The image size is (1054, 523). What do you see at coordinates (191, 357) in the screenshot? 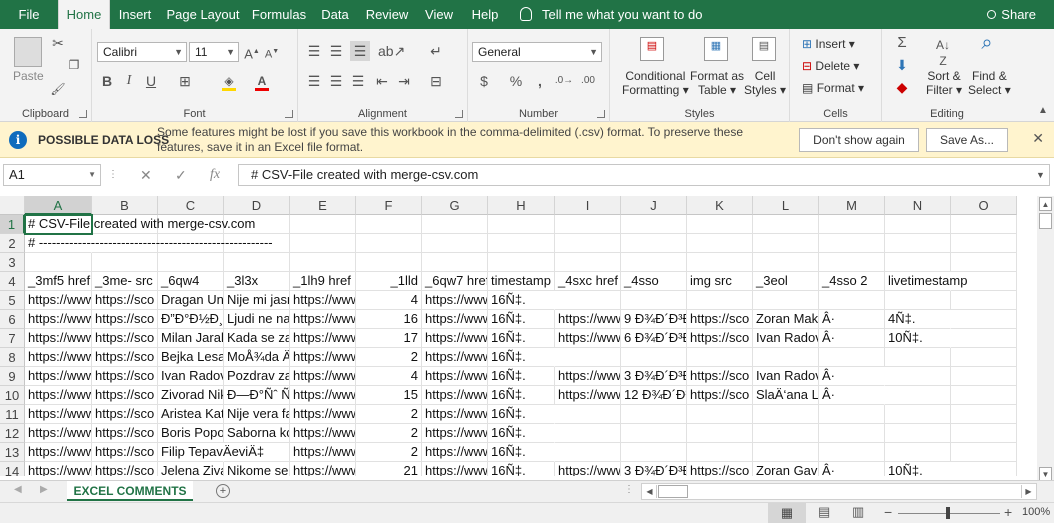
I see `grid-cell: Bejka Lesar` at bounding box center [191, 357].